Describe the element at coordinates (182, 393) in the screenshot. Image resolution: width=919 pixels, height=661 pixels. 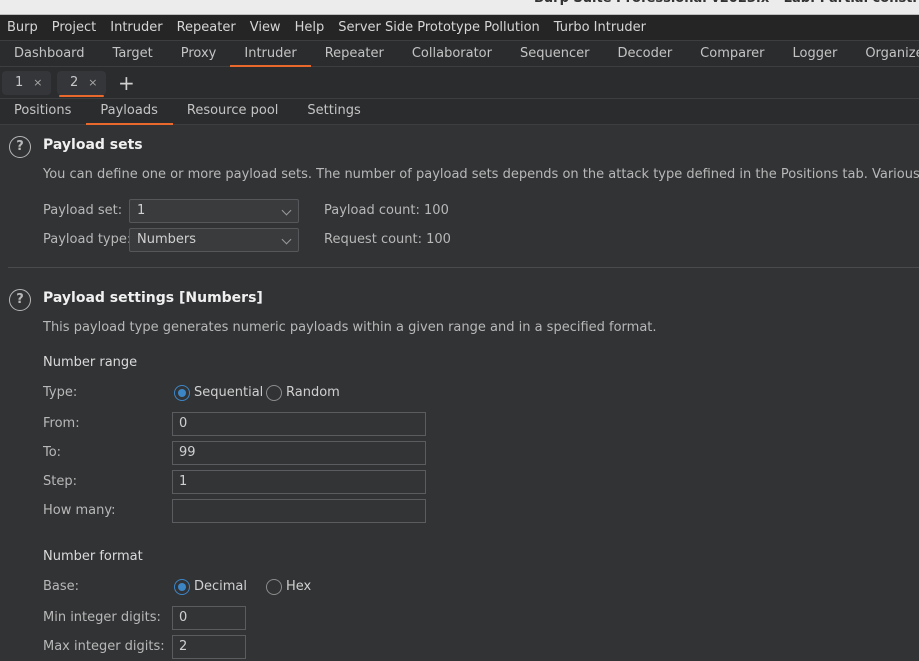
I see `radio-sequential` at that location.